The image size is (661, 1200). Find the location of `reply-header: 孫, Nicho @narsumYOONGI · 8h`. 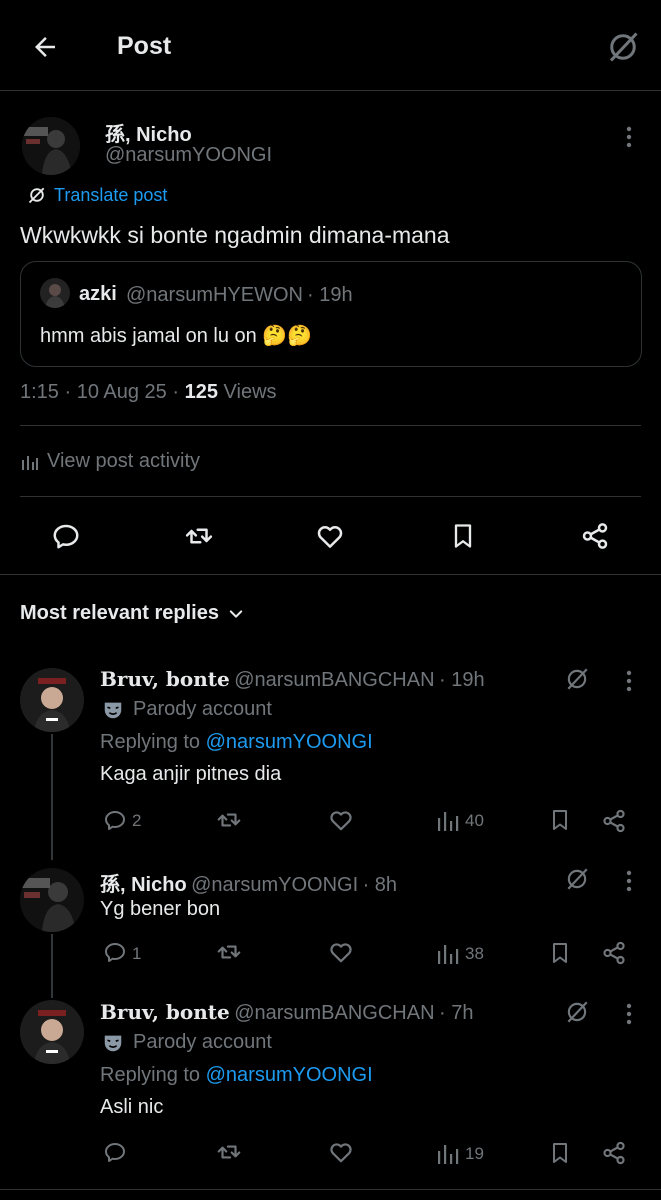

reply-header: 孫, Nicho @narsumYOONGI · 8h is located at coordinates (248, 882).